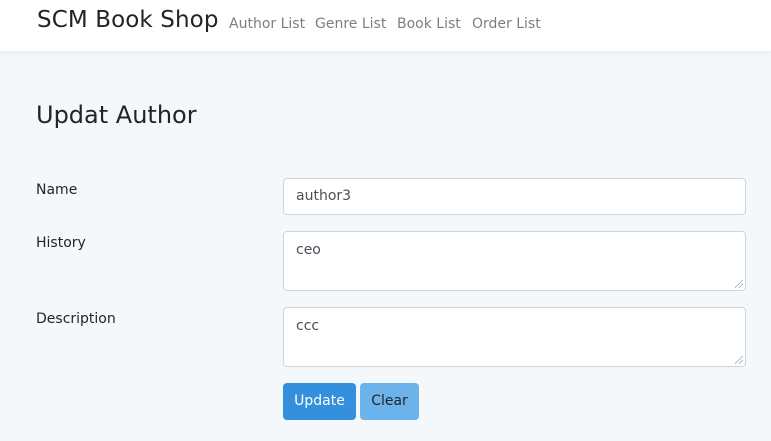 This screenshot has height=441, width=771. Describe the element at coordinates (389, 401) in the screenshot. I see `clear-button: Clear` at that location.